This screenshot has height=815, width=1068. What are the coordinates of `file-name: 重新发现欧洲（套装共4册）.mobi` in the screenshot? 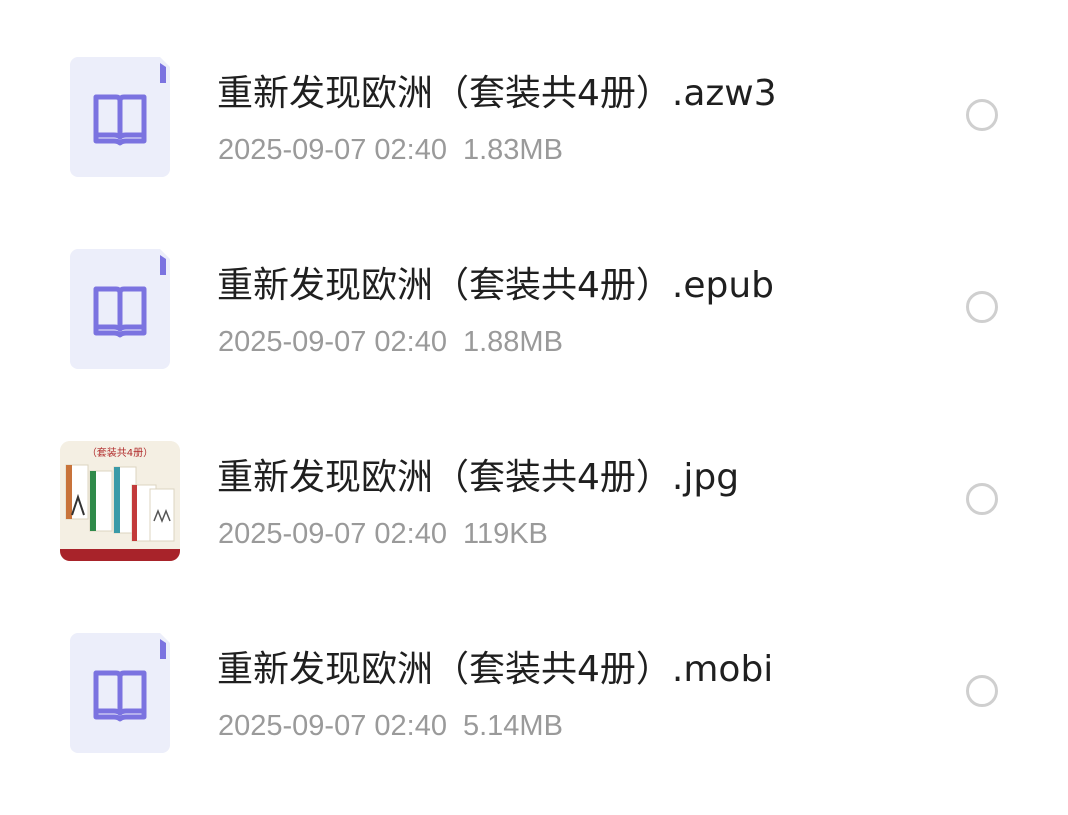 It's located at (495, 670).